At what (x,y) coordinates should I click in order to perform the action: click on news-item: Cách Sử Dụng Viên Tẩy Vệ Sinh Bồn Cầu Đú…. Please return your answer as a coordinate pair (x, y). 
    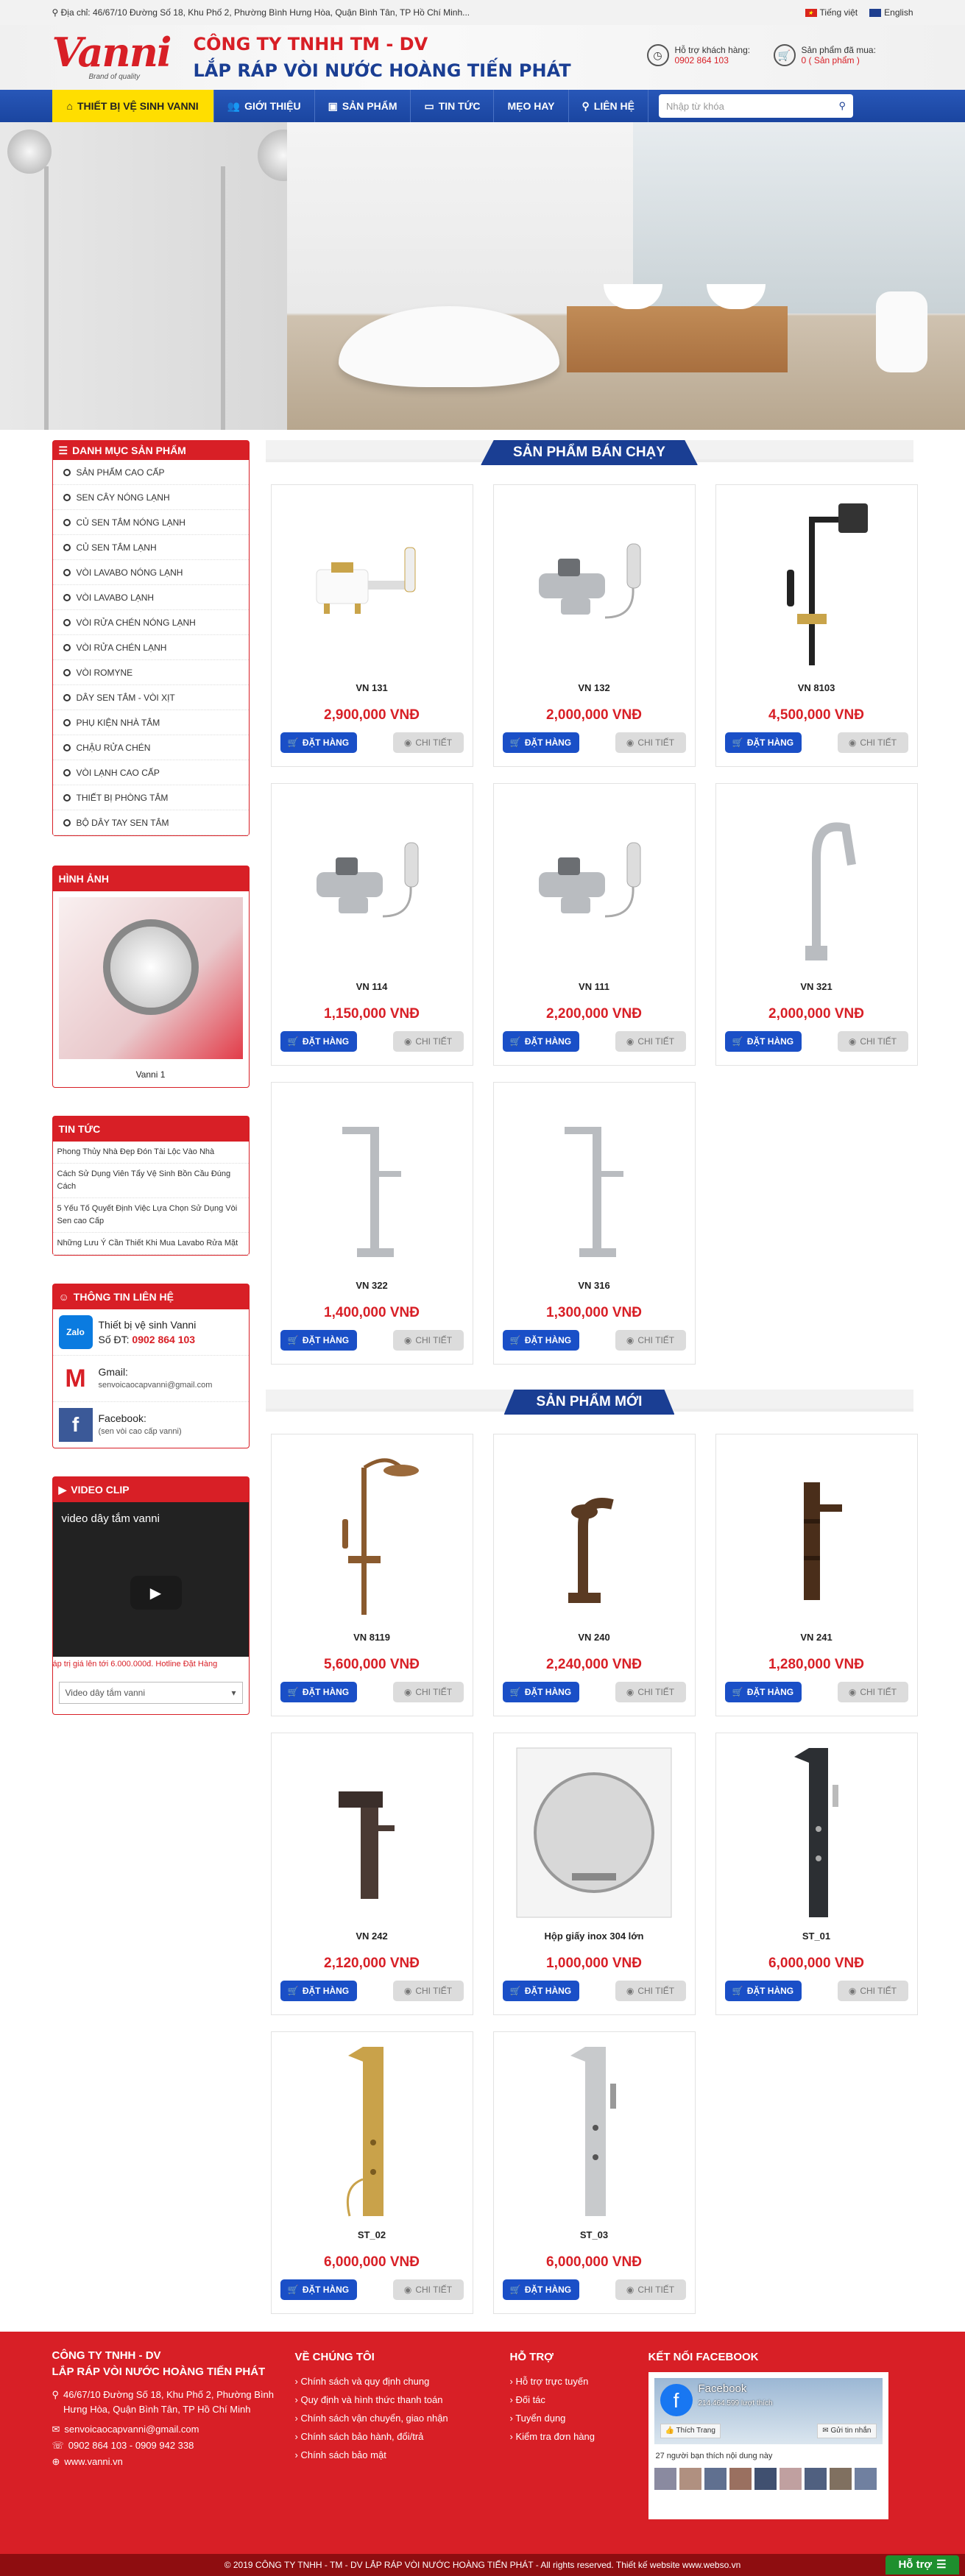
    Looking at the image, I should click on (150, 1181).